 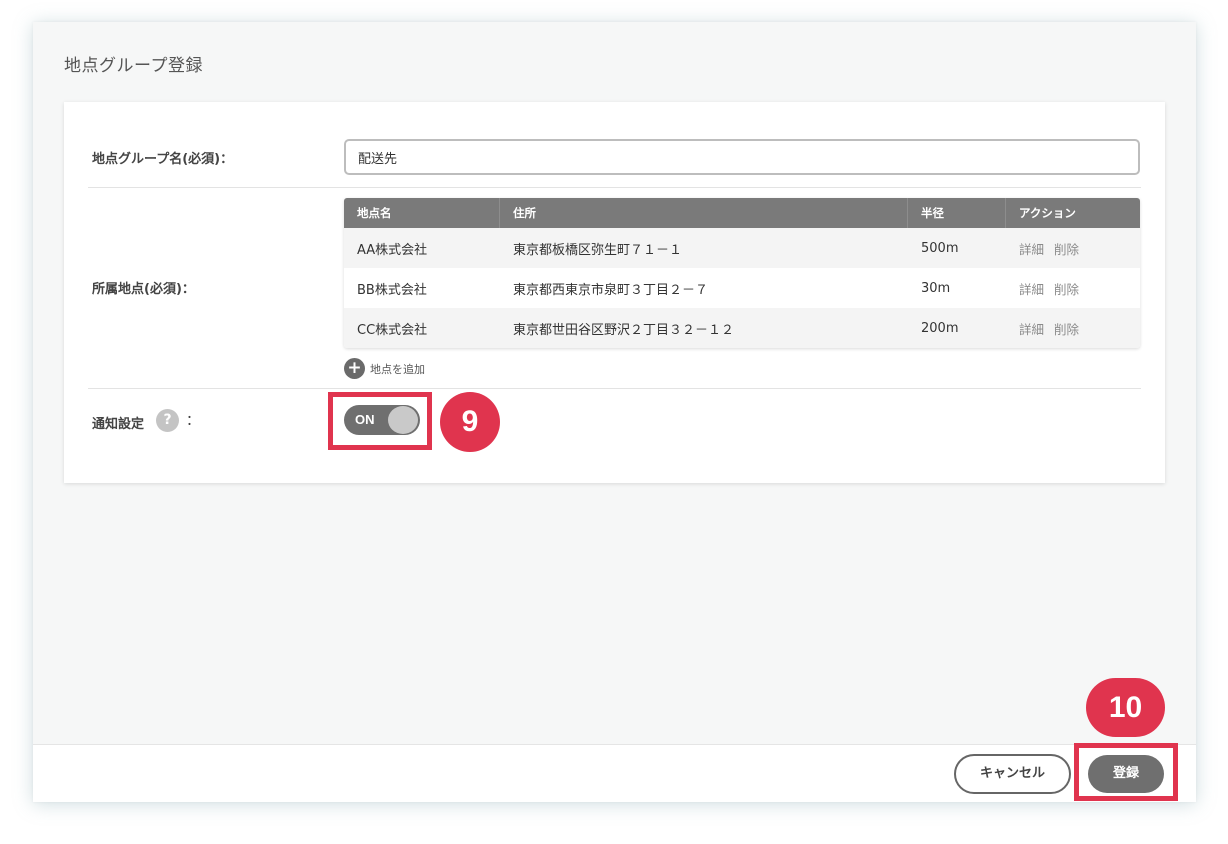 I want to click on notify-label: 通知設定, so click(x=118, y=424).